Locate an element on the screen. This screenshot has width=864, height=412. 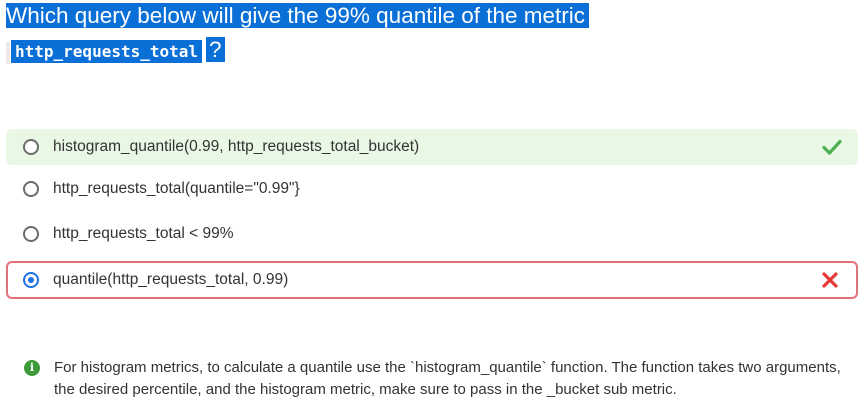
option-2: http_requests_total(quantile="0.99"} is located at coordinates (432, 189).